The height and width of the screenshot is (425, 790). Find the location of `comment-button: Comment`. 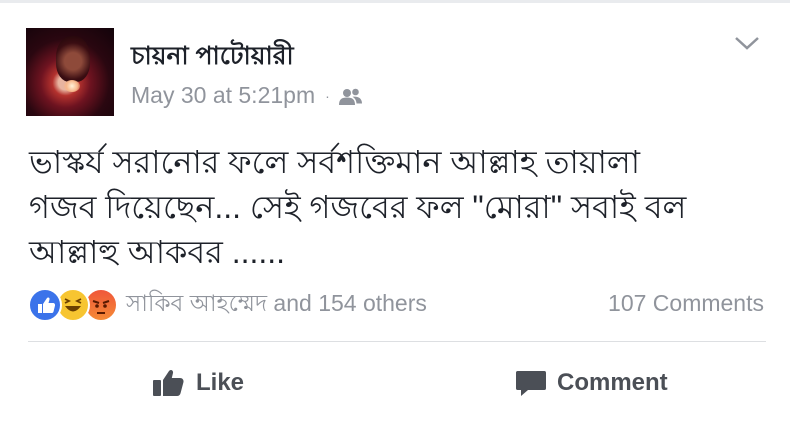

comment-button: Comment is located at coordinates (591, 383).